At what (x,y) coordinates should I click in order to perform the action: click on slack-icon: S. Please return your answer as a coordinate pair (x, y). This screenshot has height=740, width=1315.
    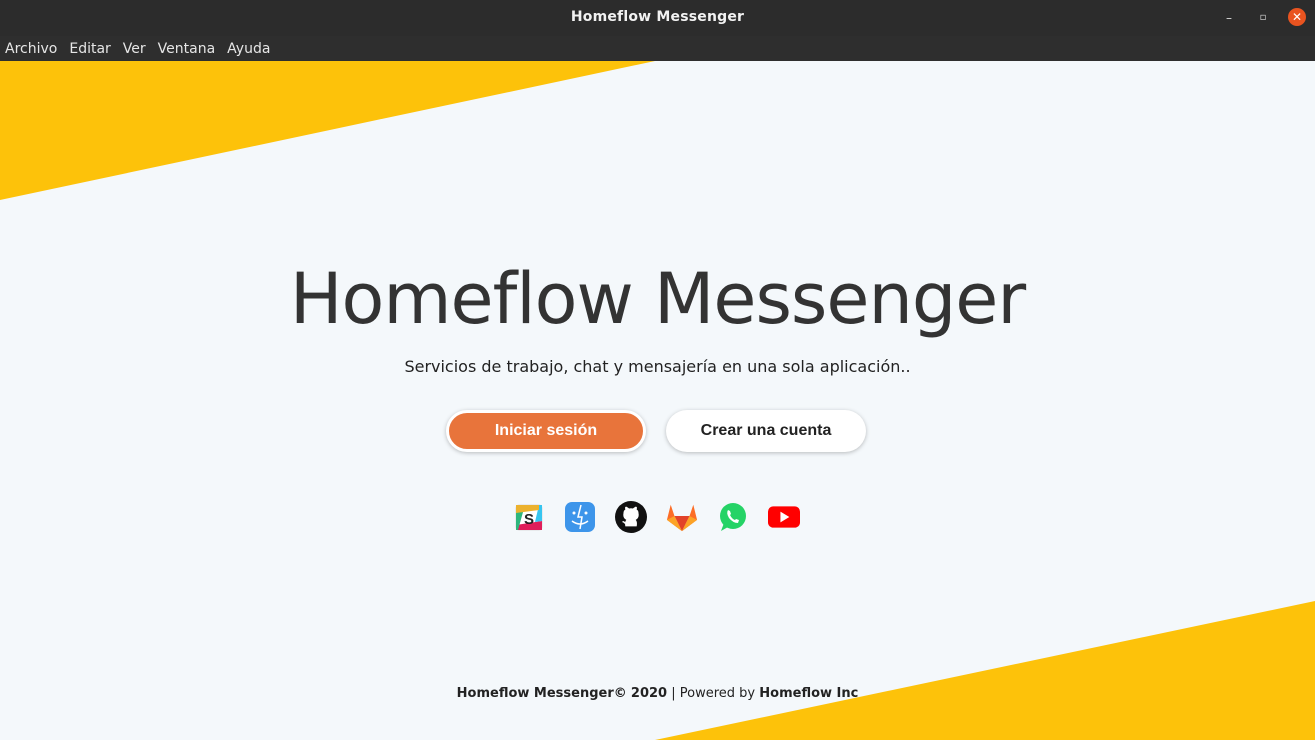
    Looking at the image, I should click on (529, 517).